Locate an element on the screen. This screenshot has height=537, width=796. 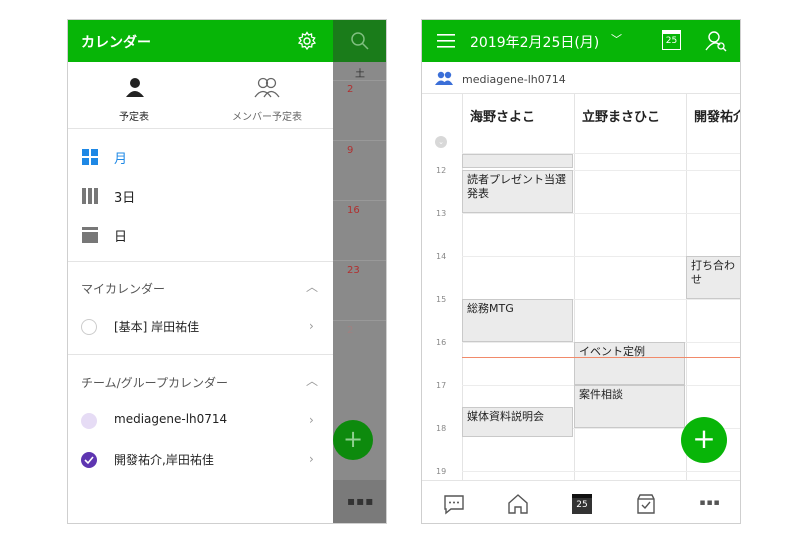
chevron-down-icon: ﹀ is located at coordinates (616, 39).